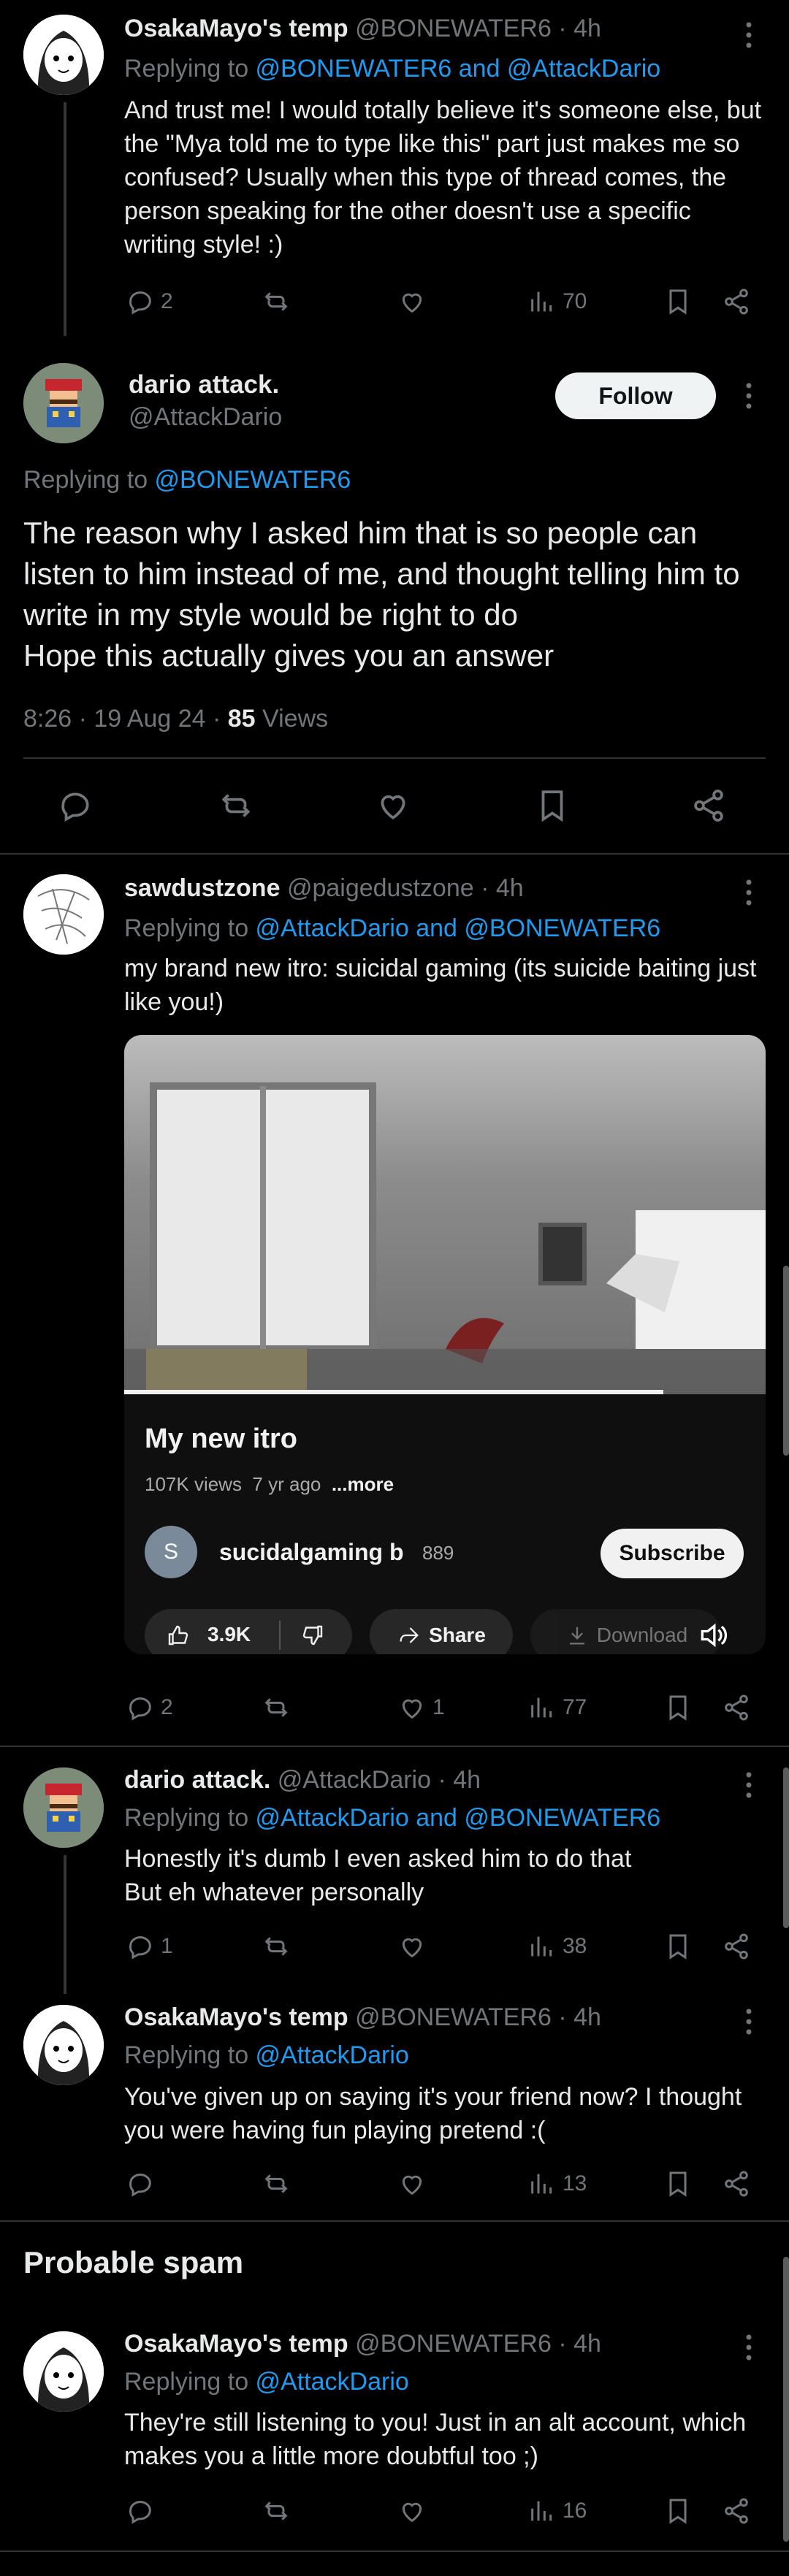 This screenshot has height=2576, width=789. Describe the element at coordinates (557, 1946) in the screenshot. I see `views-button: 38` at that location.